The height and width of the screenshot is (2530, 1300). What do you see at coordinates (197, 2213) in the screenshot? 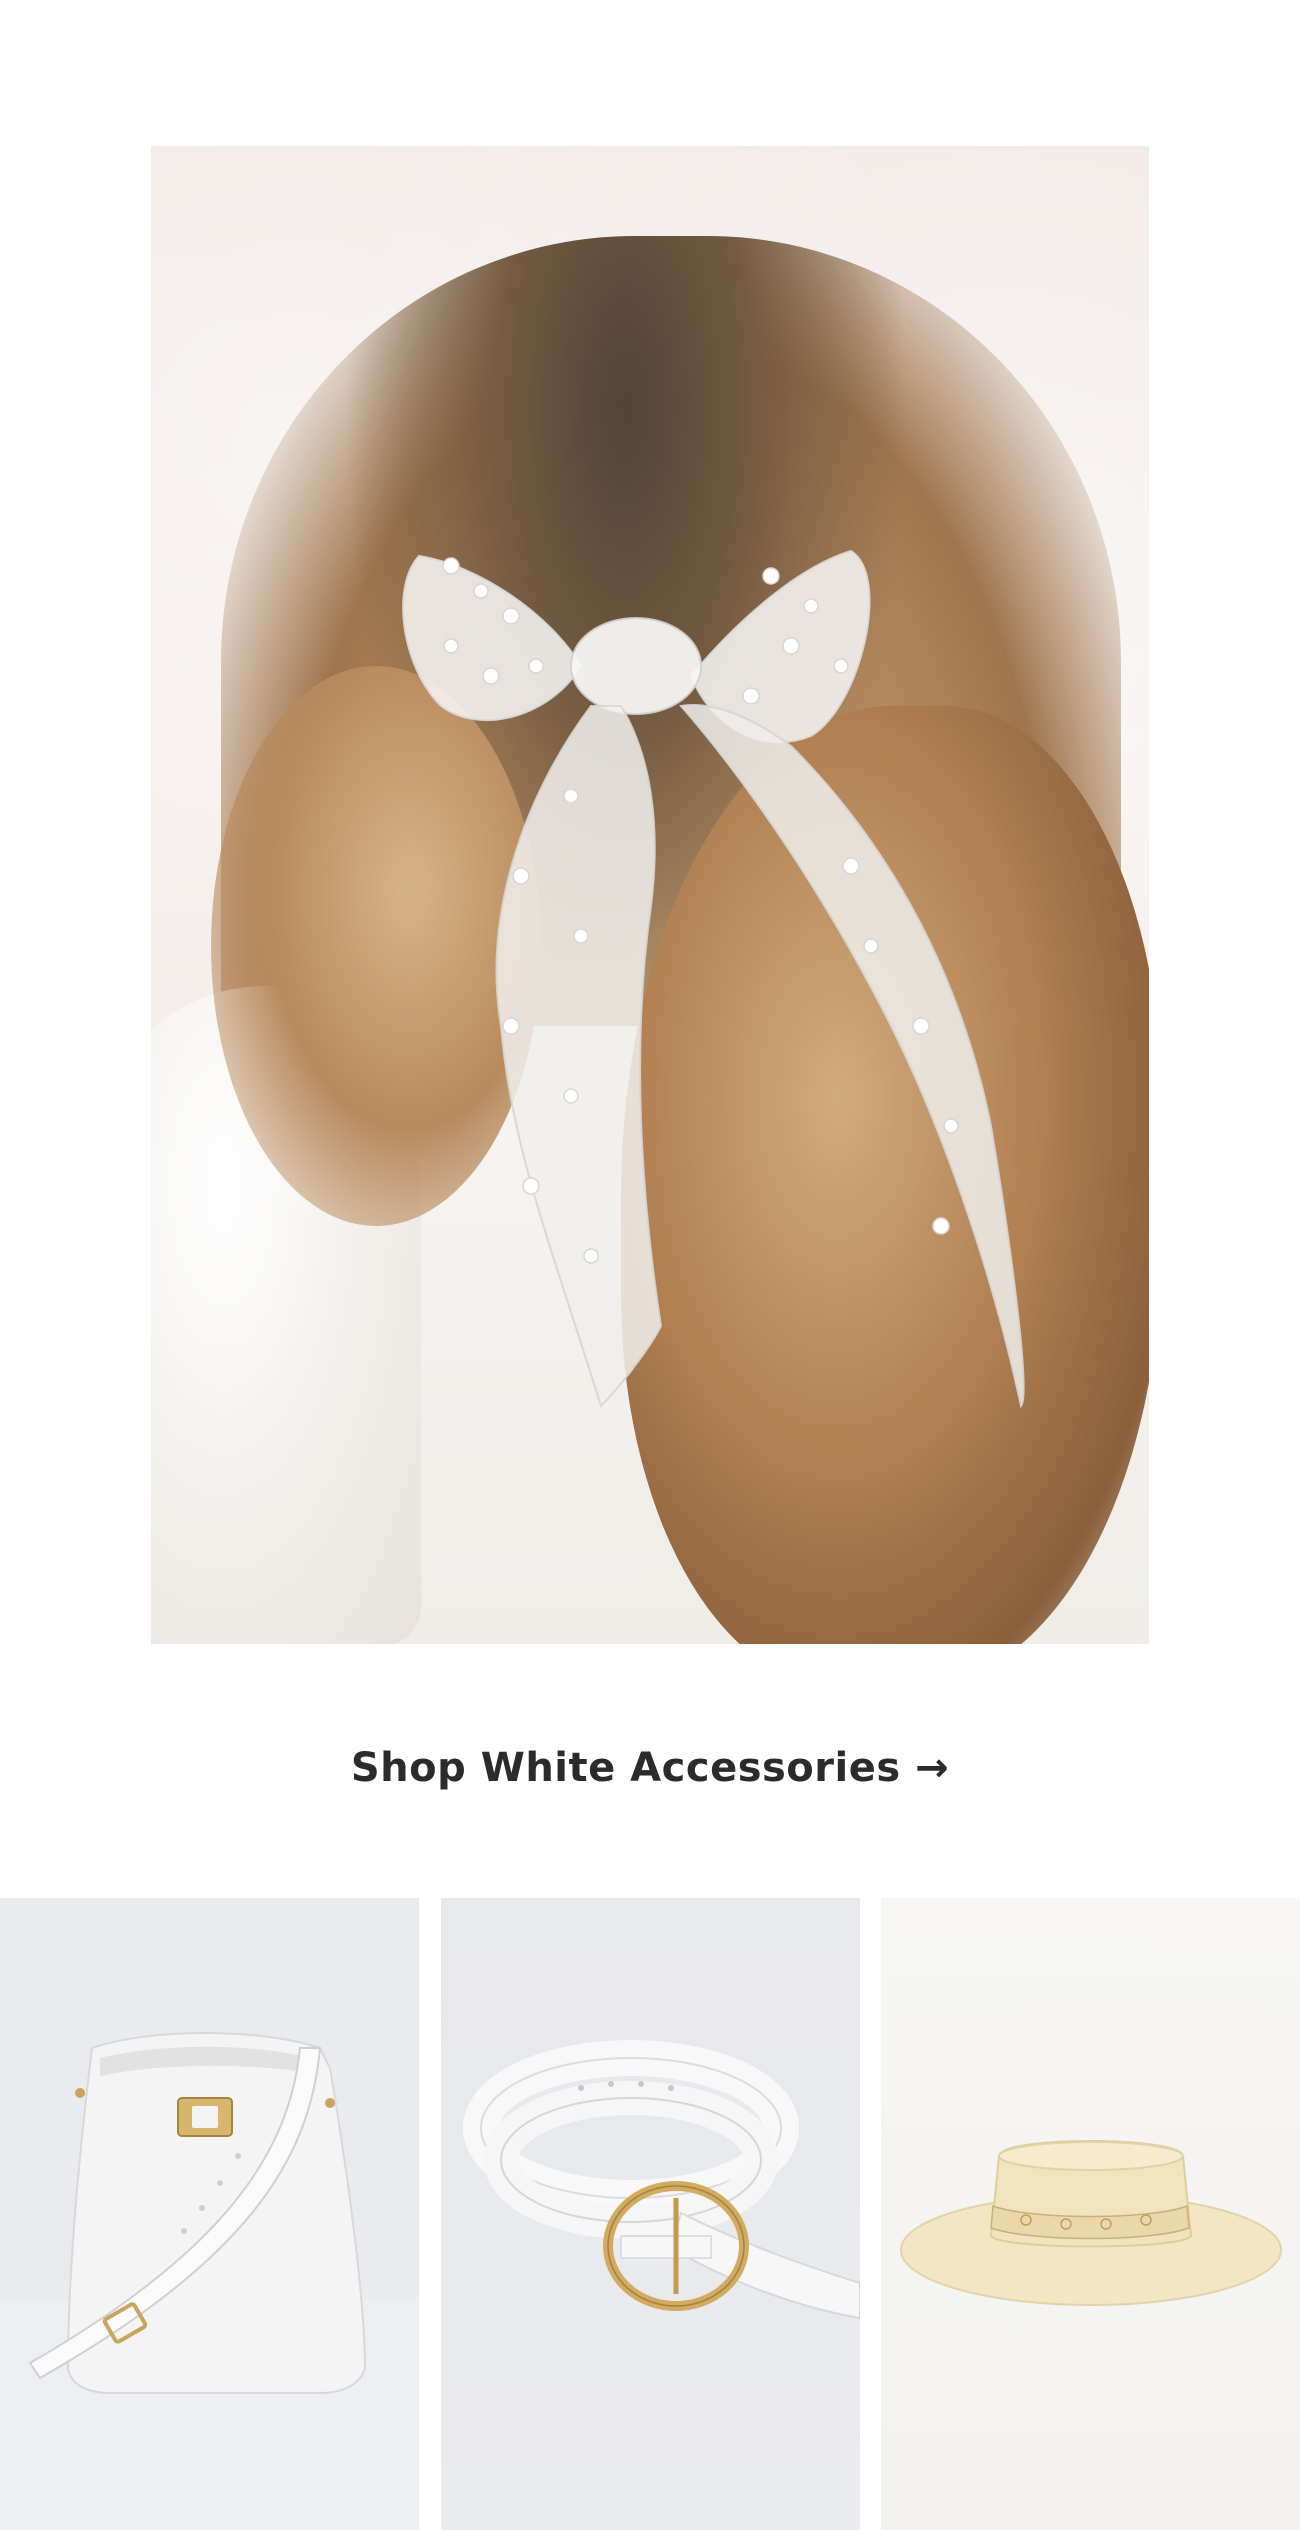
I see `white-handbag-icon` at bounding box center [197, 2213].